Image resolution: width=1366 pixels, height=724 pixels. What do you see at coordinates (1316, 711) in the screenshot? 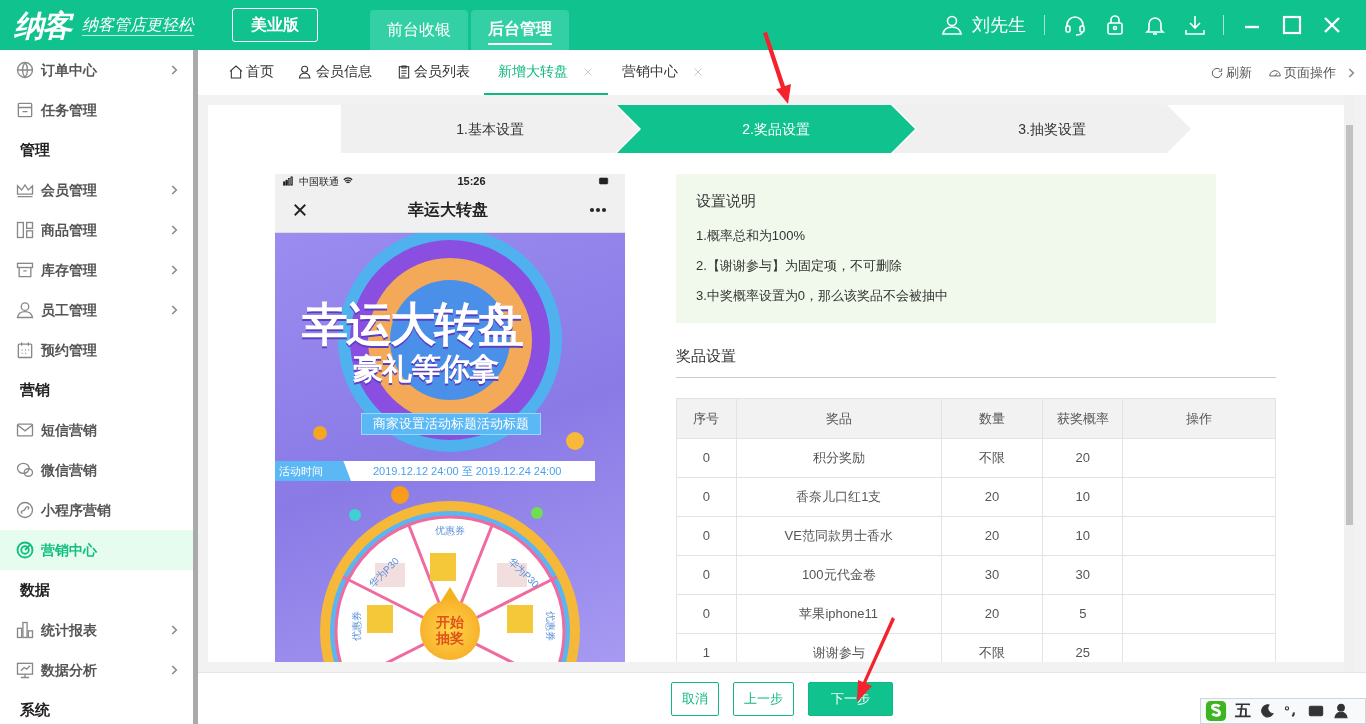
I see `keyboard-icon` at bounding box center [1316, 711].